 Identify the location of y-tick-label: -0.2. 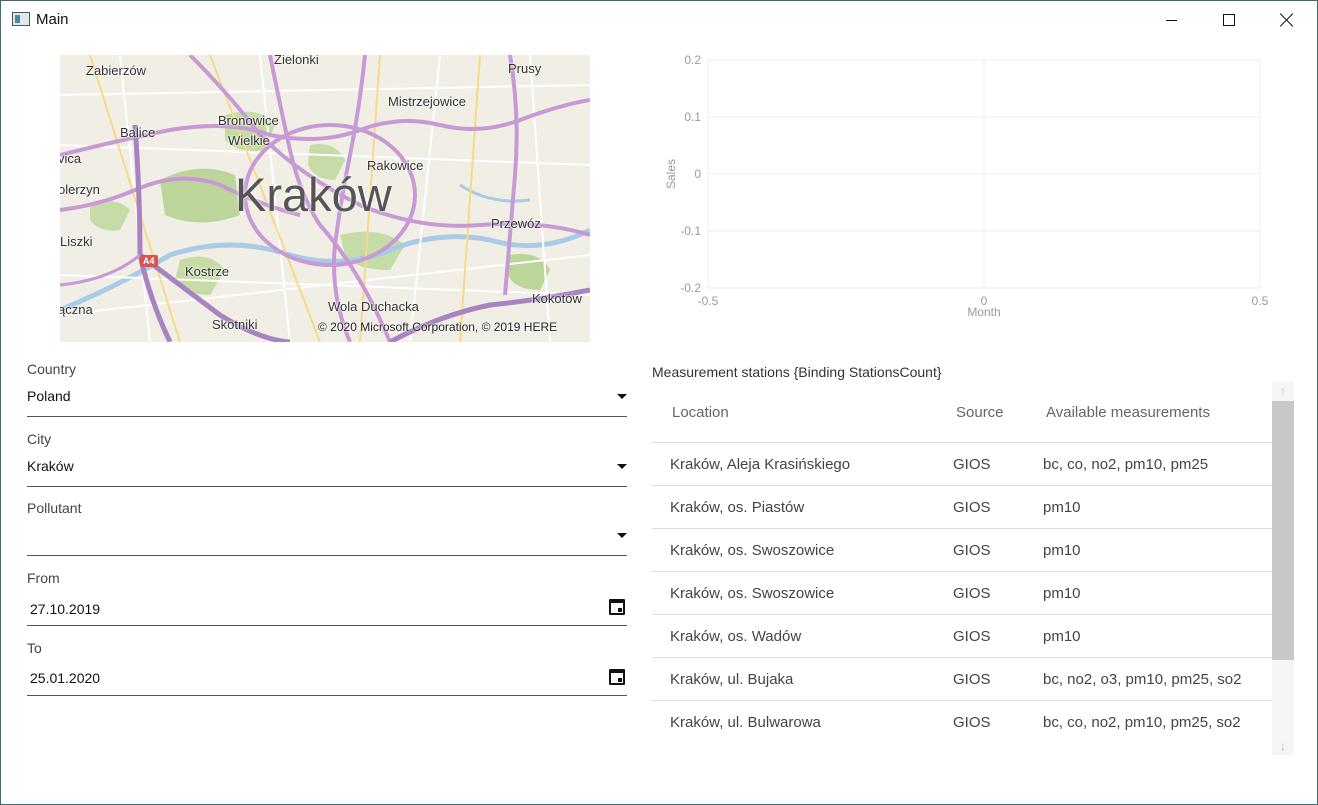
(690, 288).